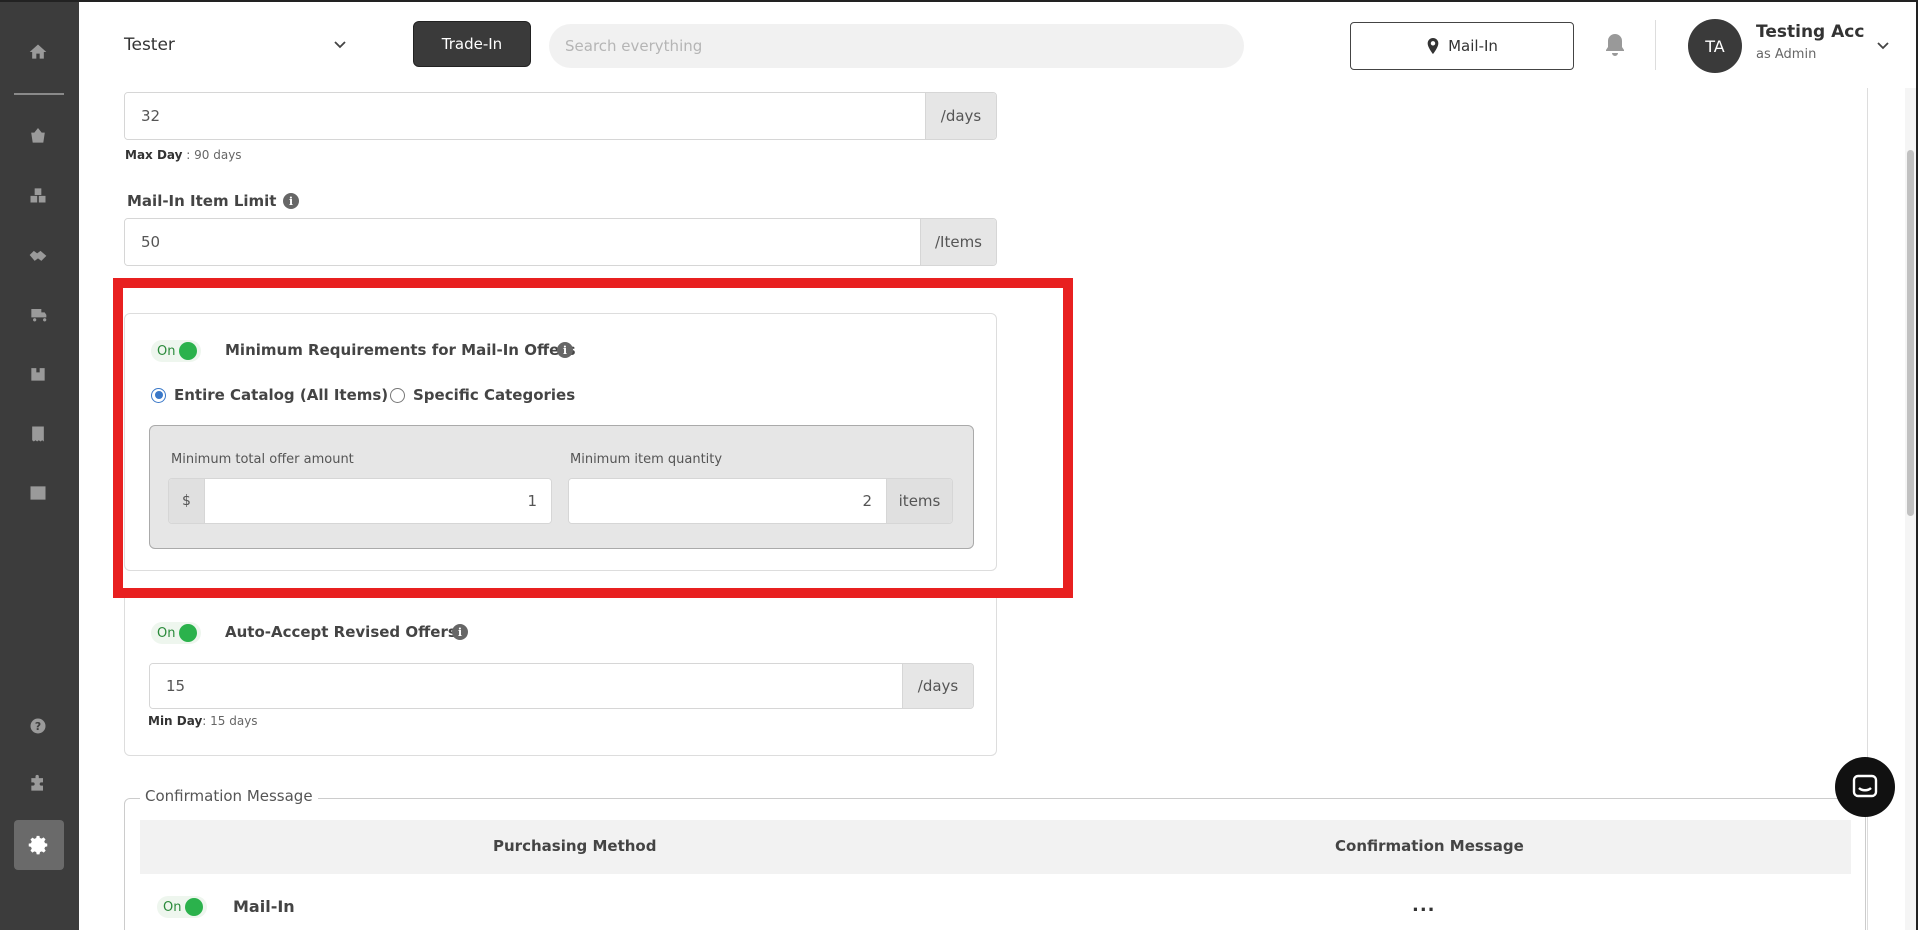 The width and height of the screenshot is (1918, 930). I want to click on item-limit-field: /Items, so click(560, 242).